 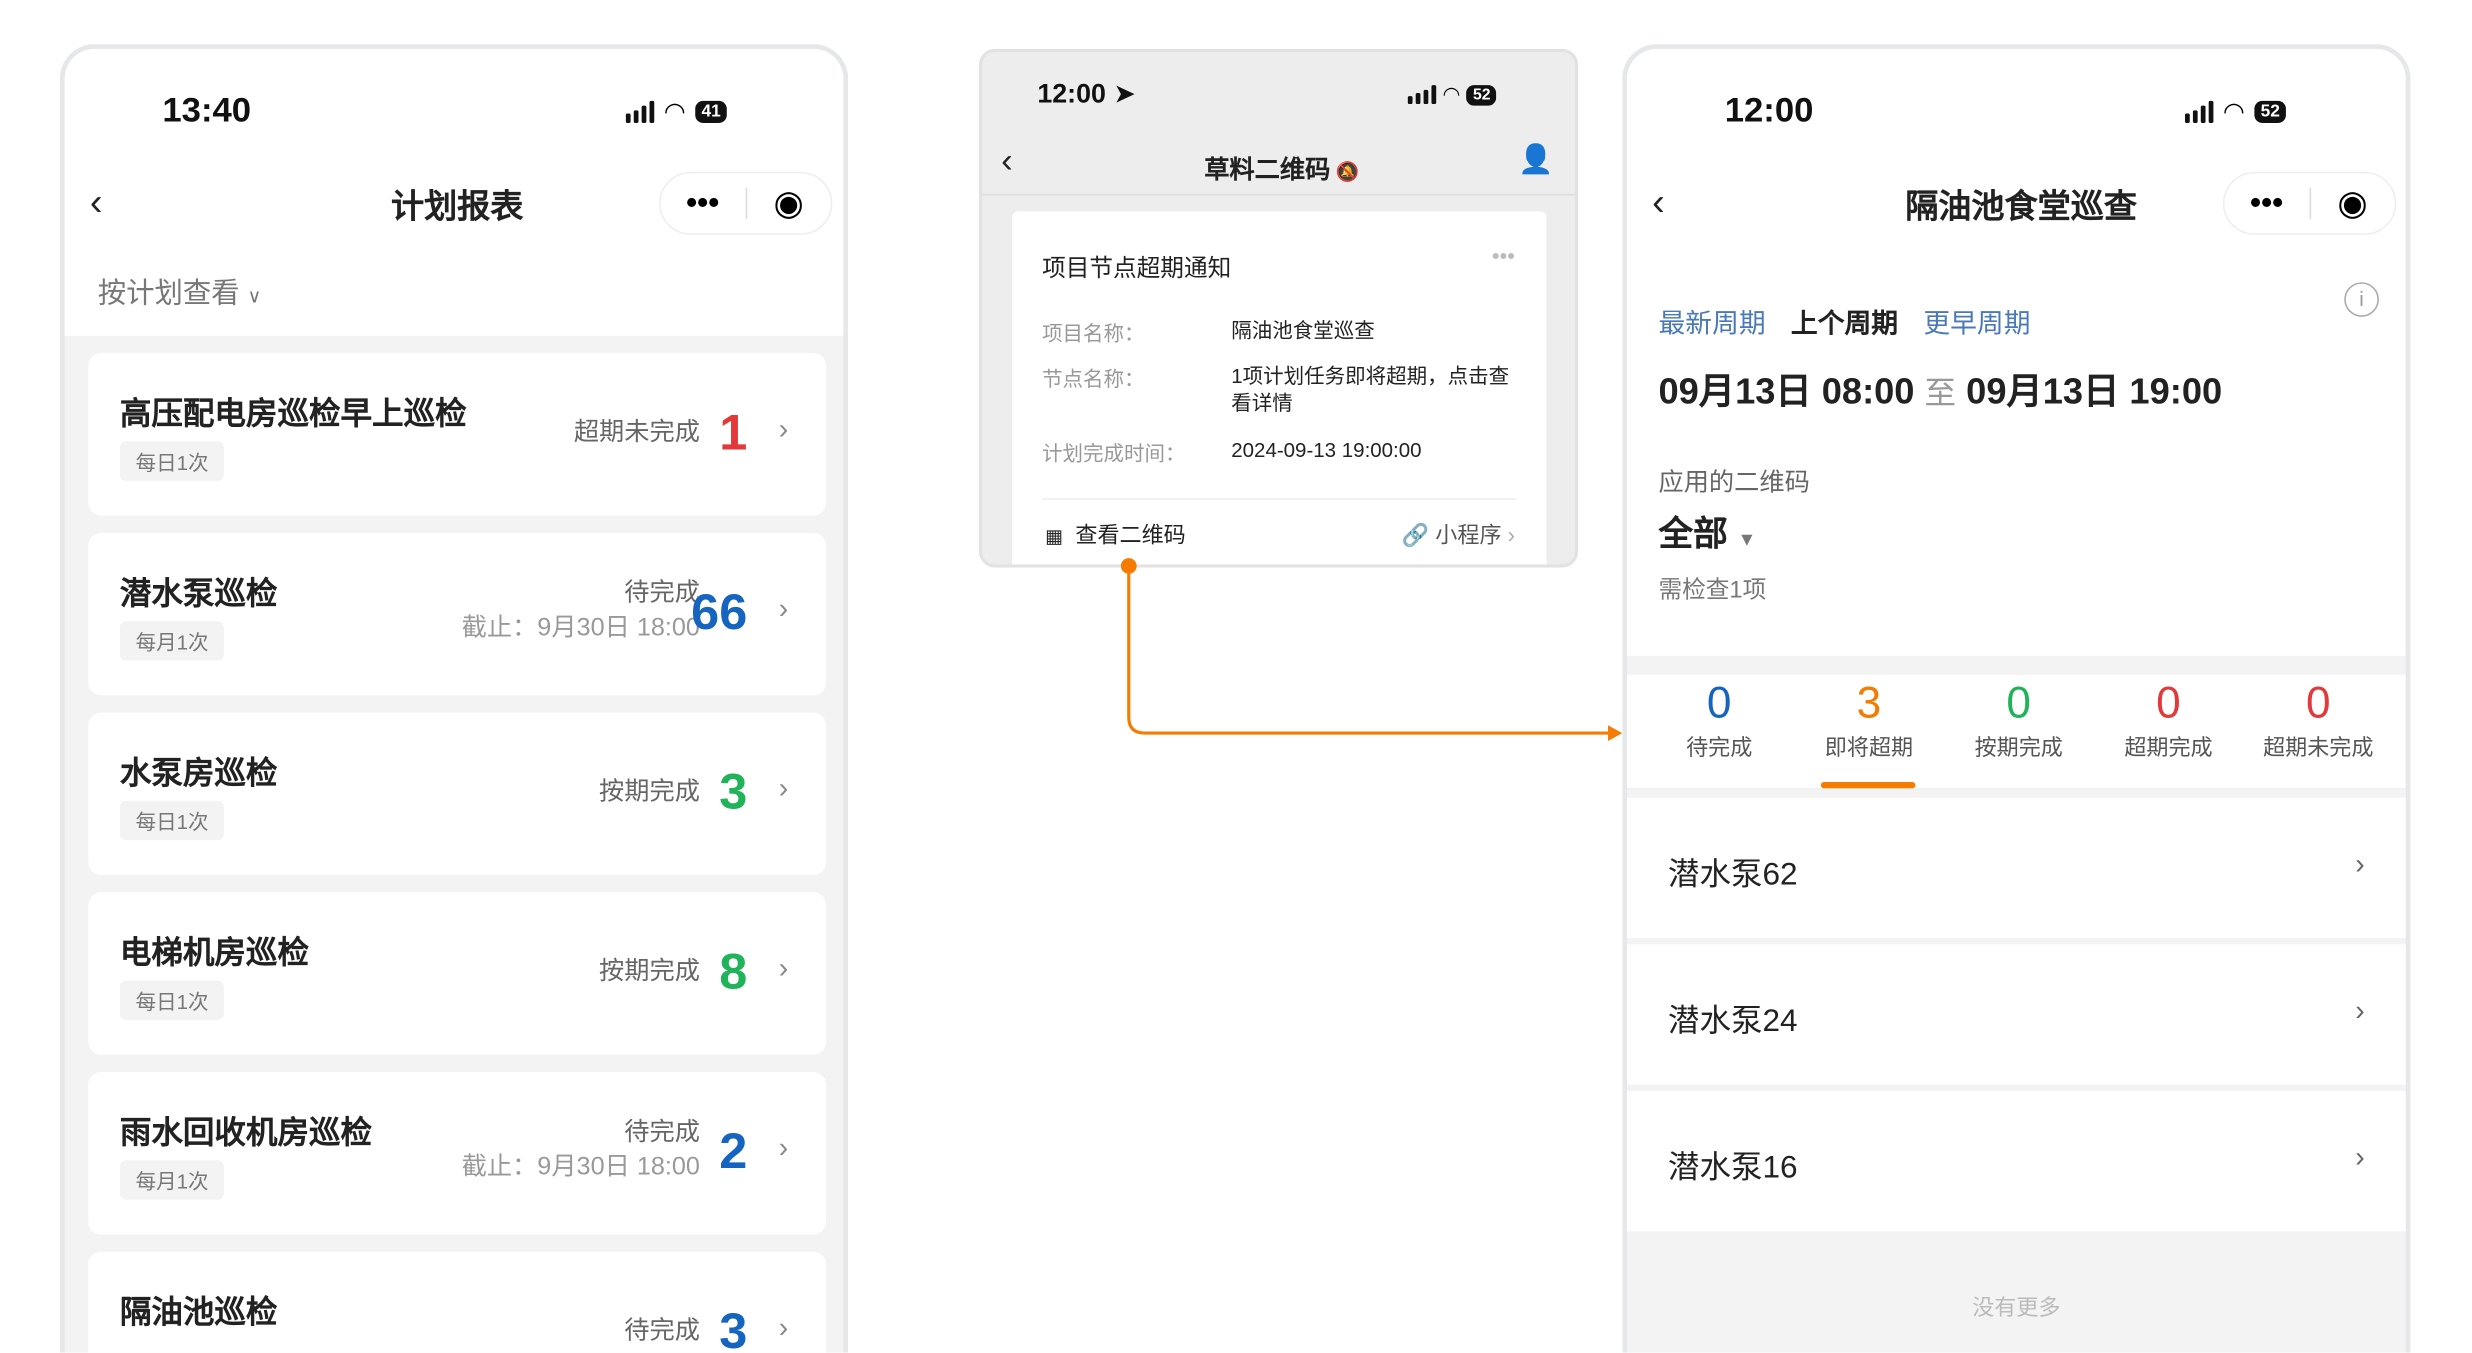 What do you see at coordinates (2016, 1161) in the screenshot?
I see `list-item: 潜水泵16 ›` at bounding box center [2016, 1161].